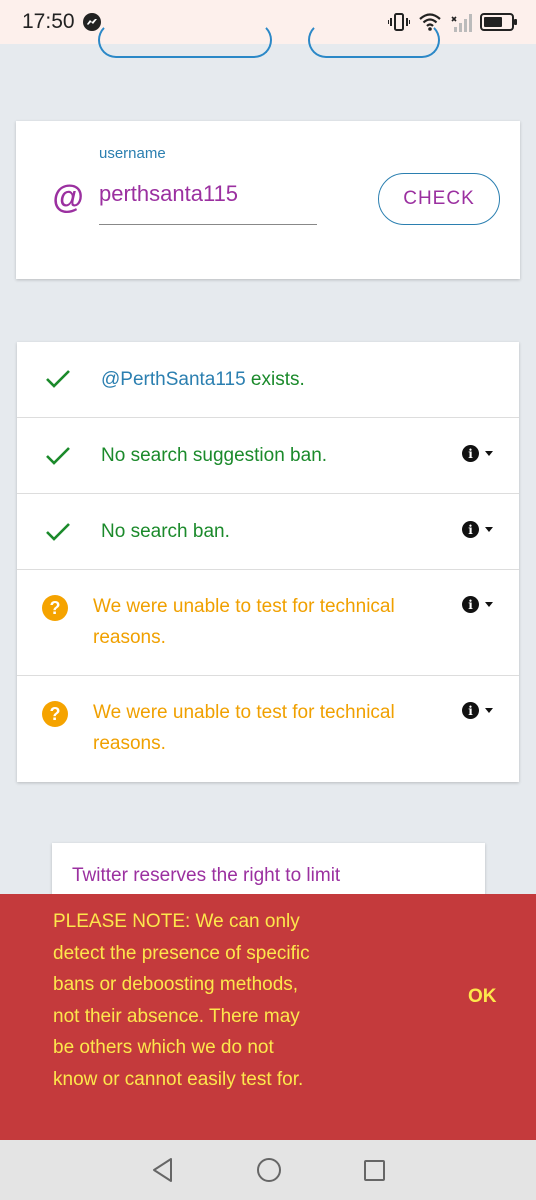  Describe the element at coordinates (173, 379) in the screenshot. I see `handle-link: @PerthSanta115` at that location.